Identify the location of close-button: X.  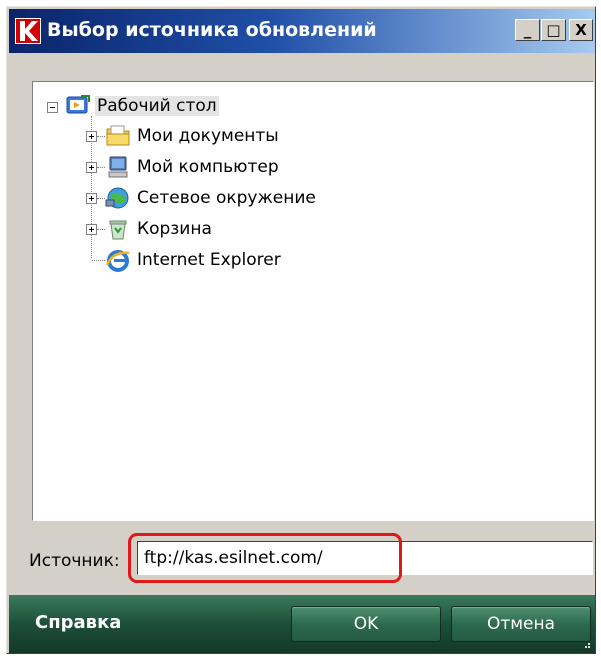
(581, 30).